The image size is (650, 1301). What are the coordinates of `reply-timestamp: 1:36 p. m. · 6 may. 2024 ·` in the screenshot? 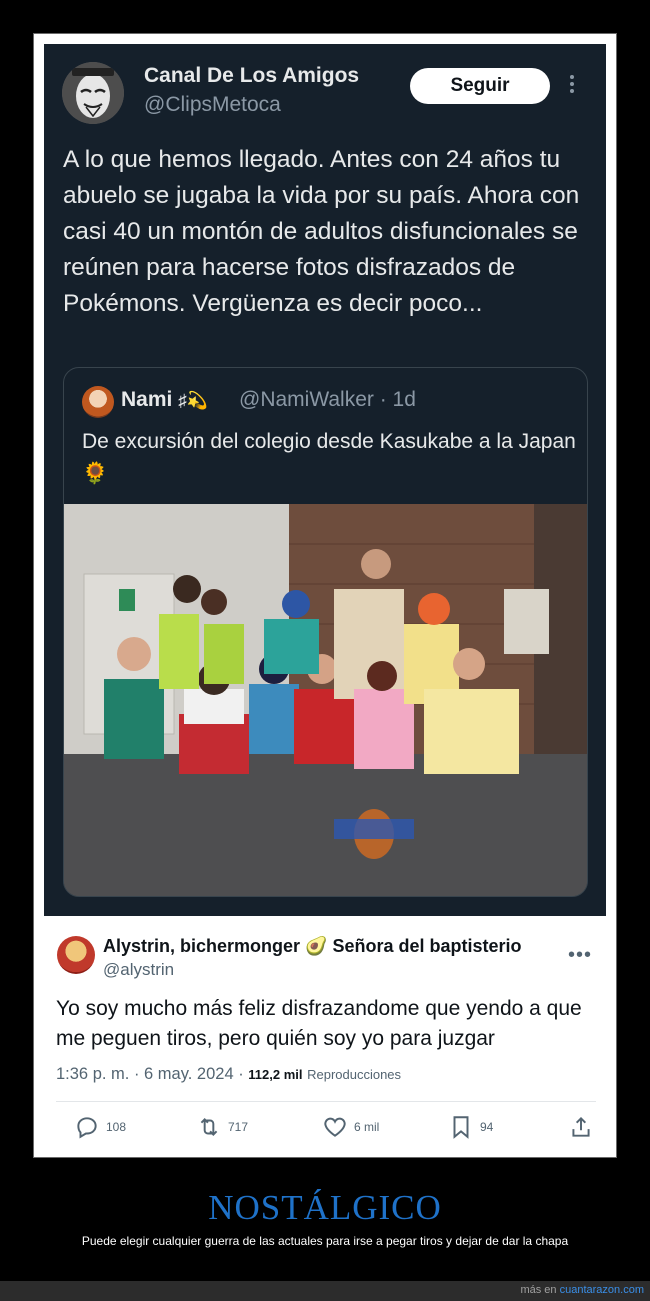 It's located at (152, 1074).